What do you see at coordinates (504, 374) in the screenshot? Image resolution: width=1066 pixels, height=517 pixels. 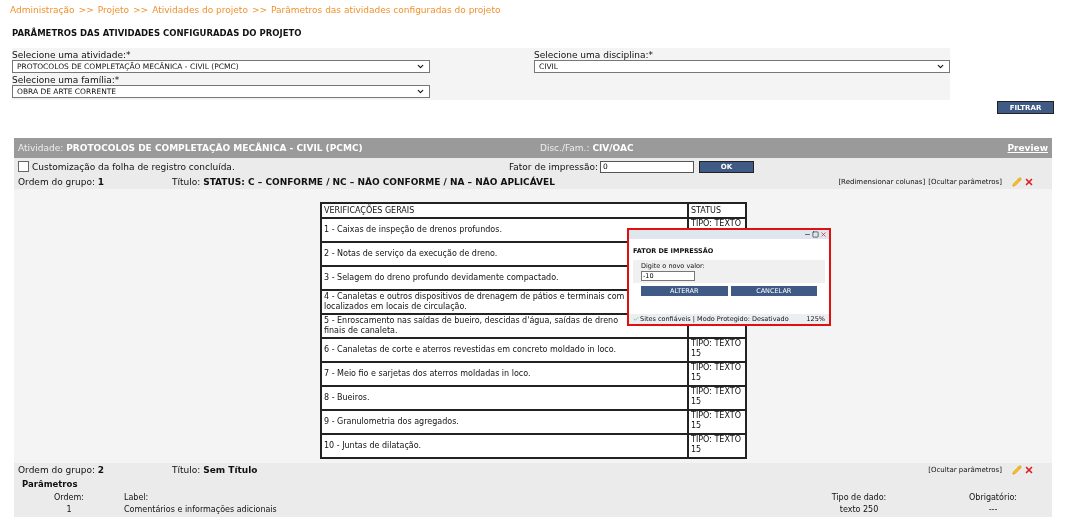 I see `table-cell: 7 - Meio fio e sarjetas dos aterros moldadas in loco.` at bounding box center [504, 374].